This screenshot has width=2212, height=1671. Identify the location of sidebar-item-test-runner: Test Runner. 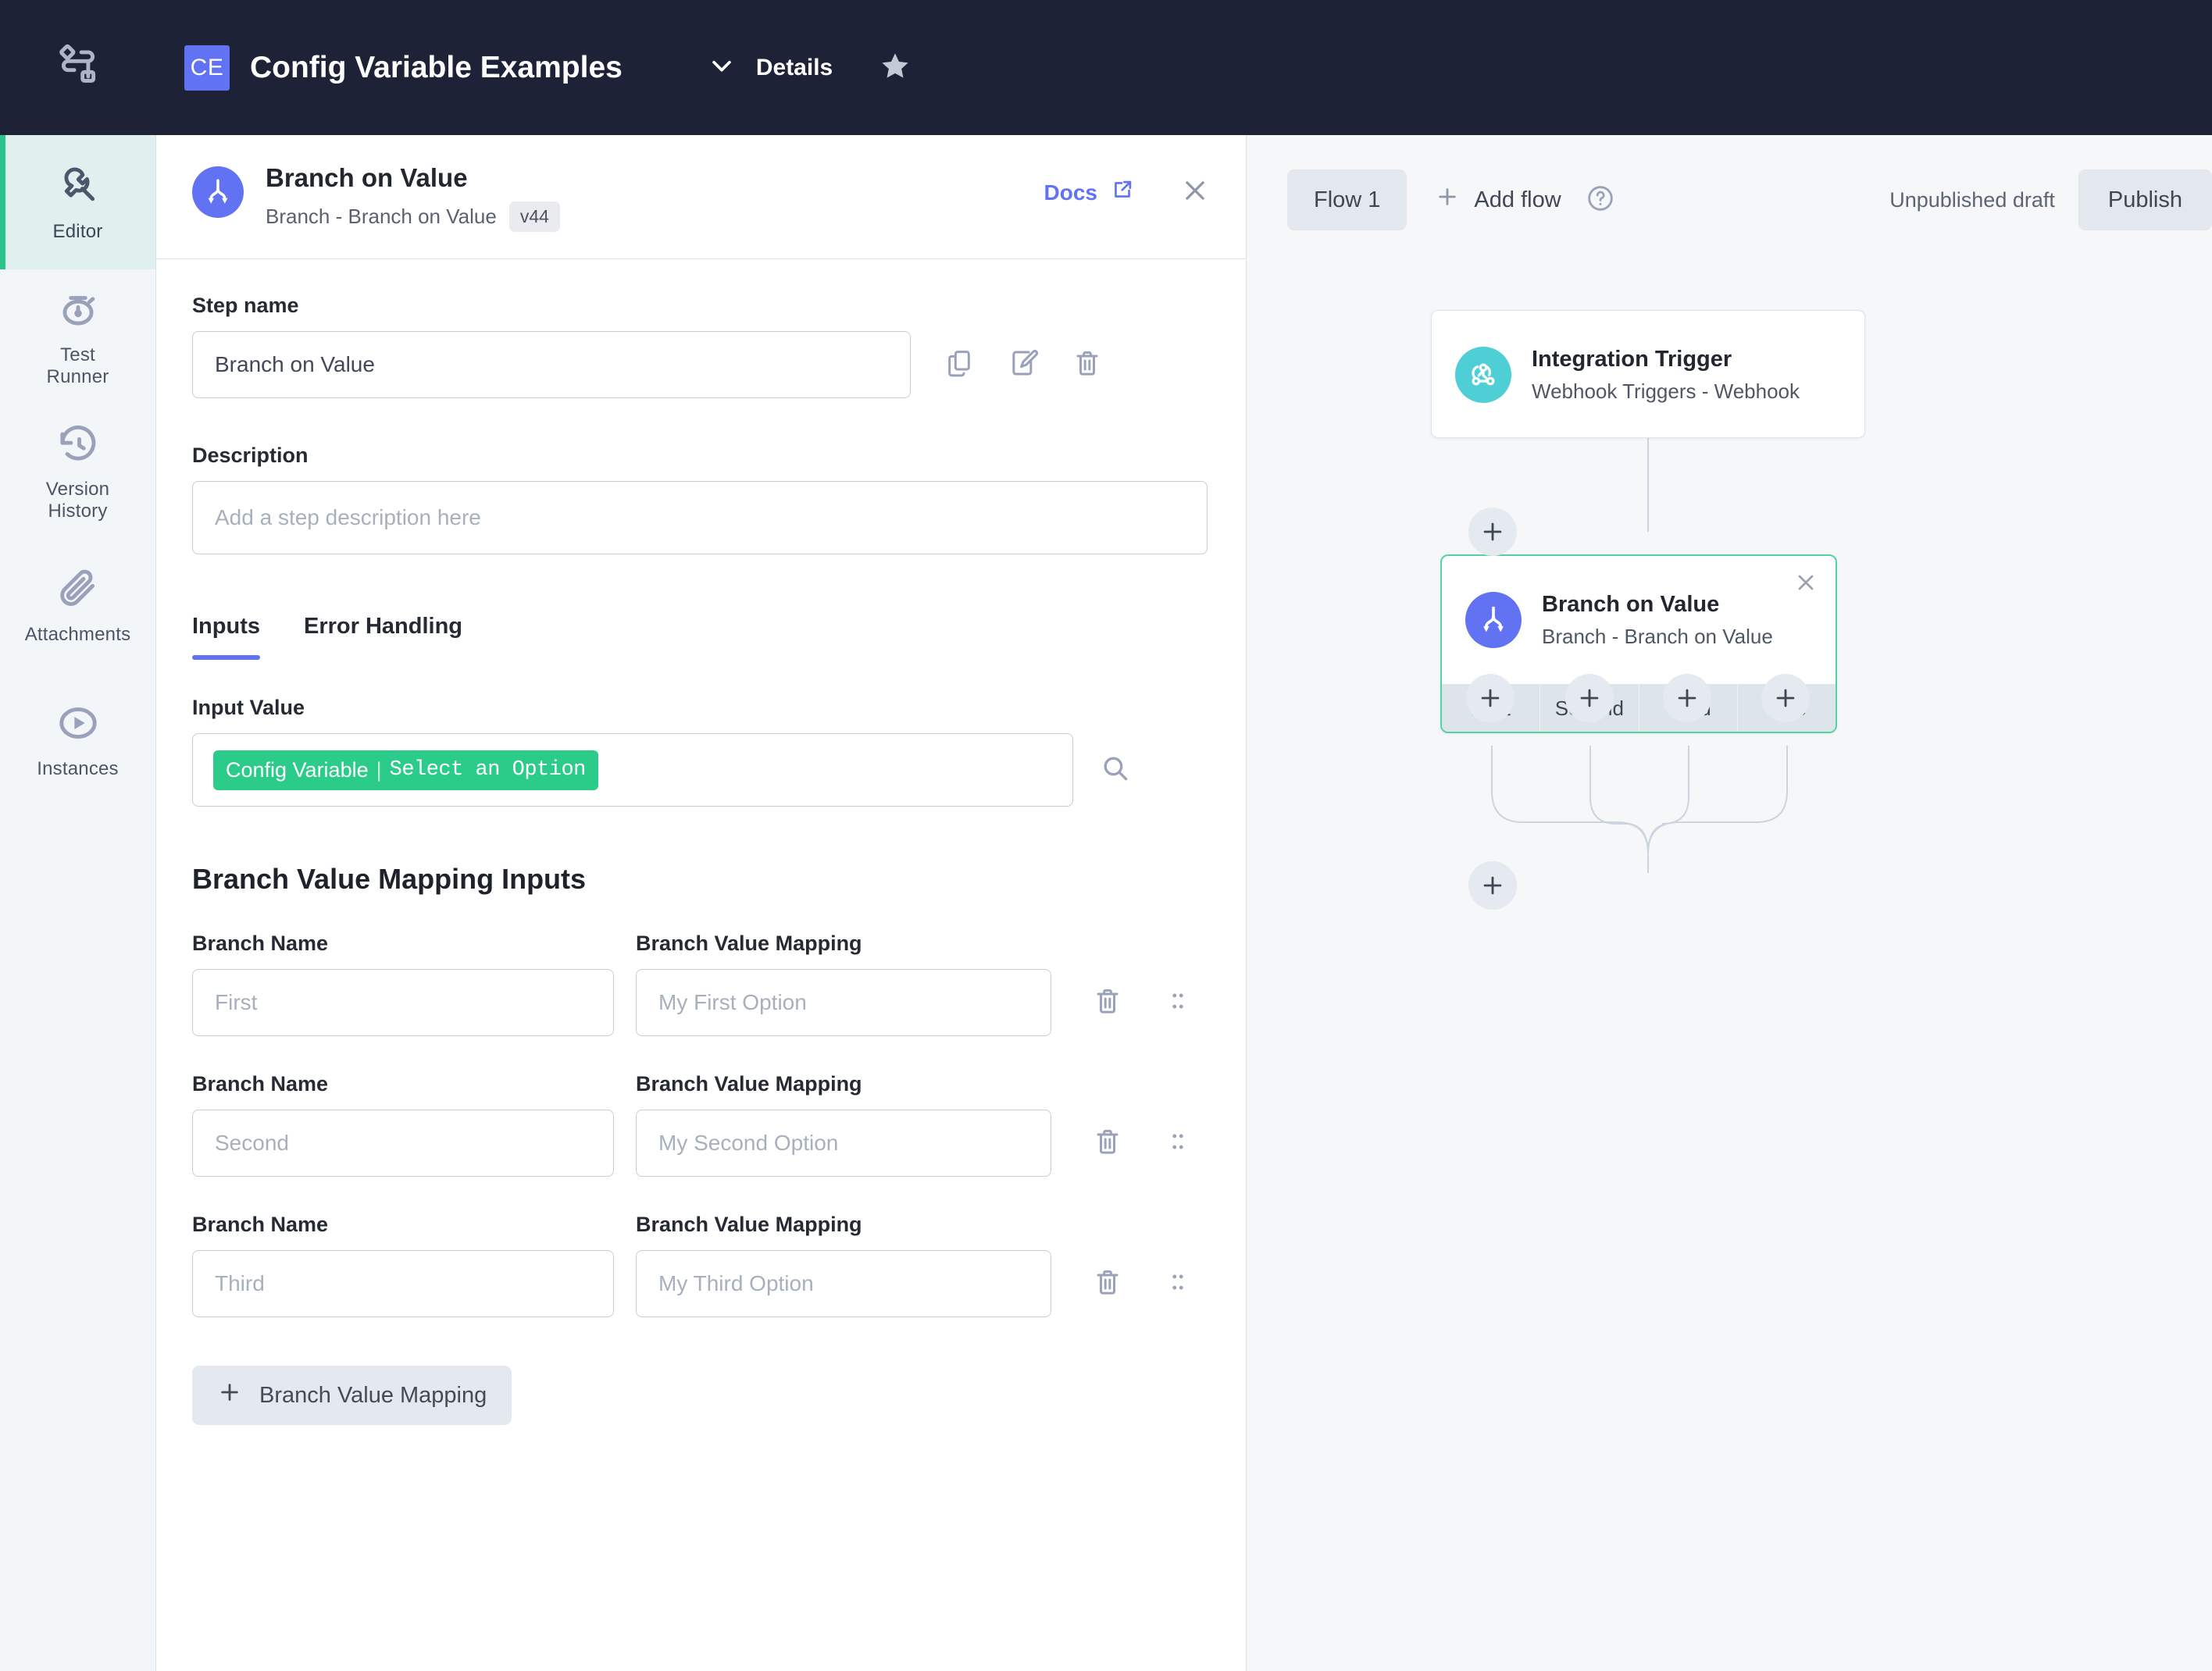
(77, 336).